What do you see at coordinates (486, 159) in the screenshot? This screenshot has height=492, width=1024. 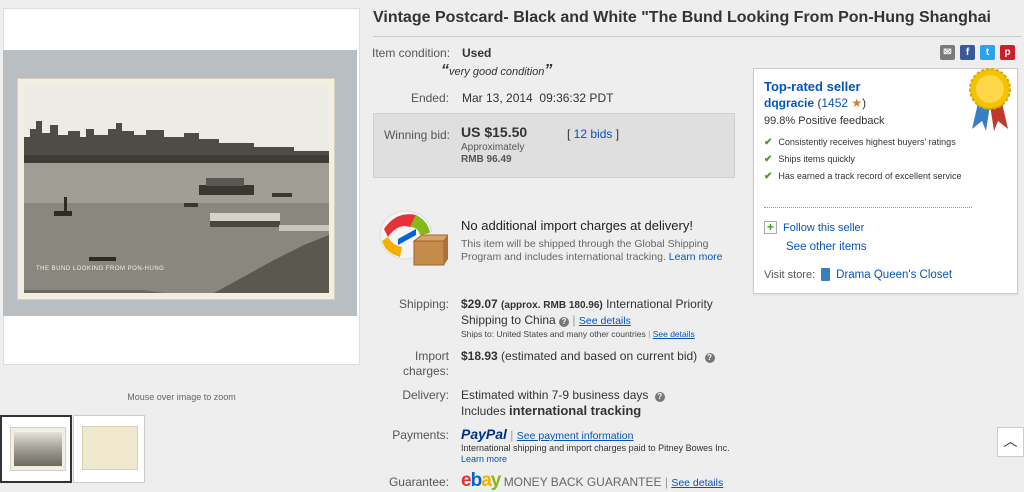 I see `approx-value: RMB 96.49` at bounding box center [486, 159].